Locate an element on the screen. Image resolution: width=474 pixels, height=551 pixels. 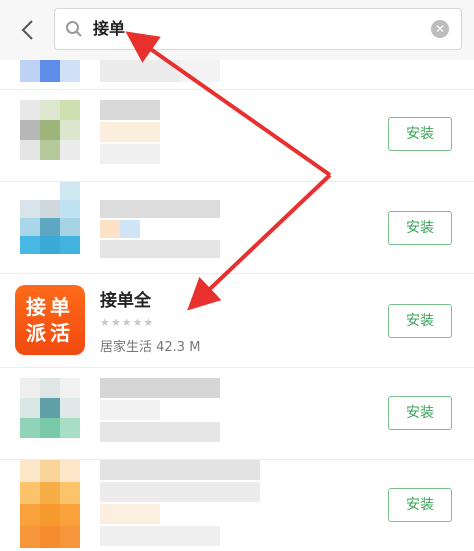
app-meta: 居家生活 42.3 M is located at coordinates (150, 347).